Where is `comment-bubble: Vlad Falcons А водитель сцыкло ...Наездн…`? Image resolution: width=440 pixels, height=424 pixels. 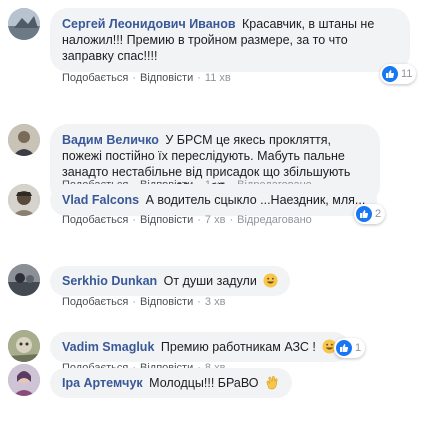
comment-bubble: Vlad Falcons А водитель сцыкло ...Наездн… is located at coordinates (214, 200).